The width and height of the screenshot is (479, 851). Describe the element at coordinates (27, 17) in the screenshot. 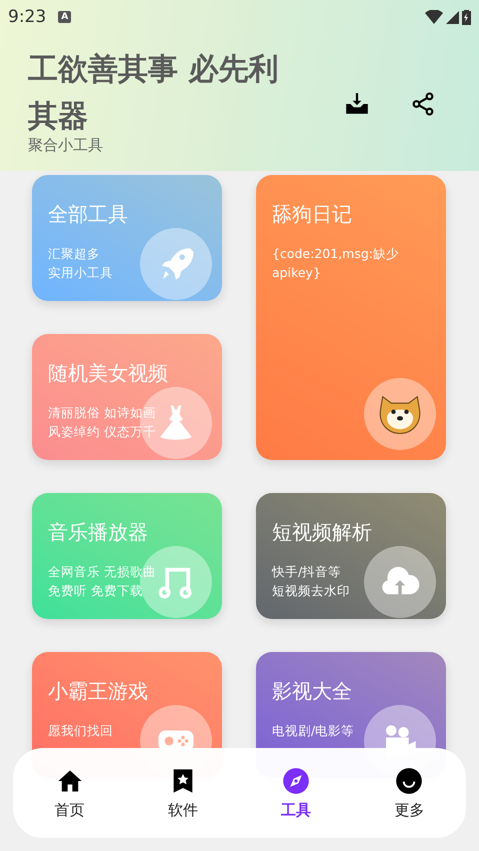

I see `status-time: 9:23` at that location.